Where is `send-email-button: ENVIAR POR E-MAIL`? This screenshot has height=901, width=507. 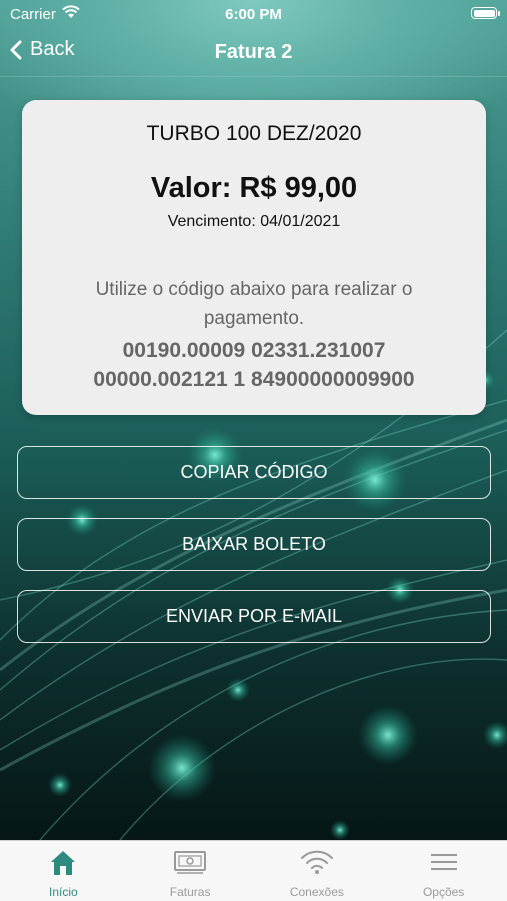
send-email-button: ENVIAR POR E-MAIL is located at coordinates (254, 616).